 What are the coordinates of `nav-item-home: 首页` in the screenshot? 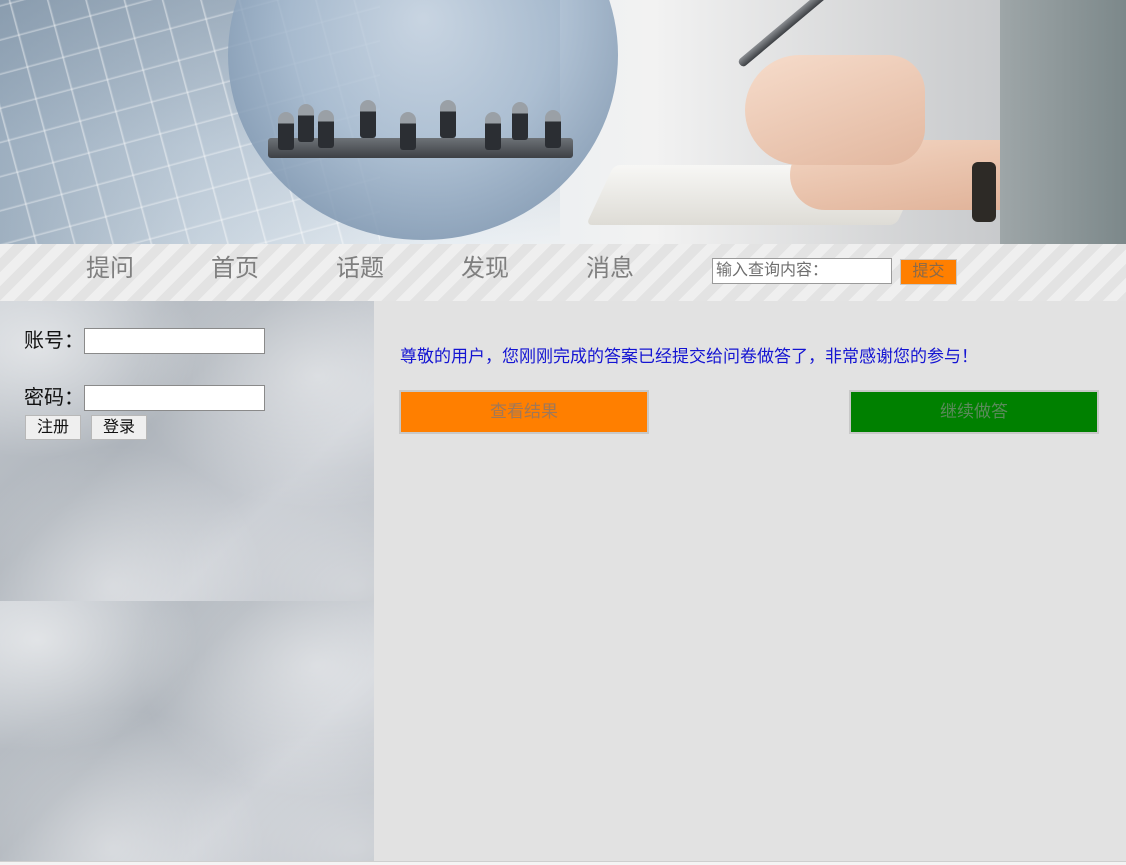 It's located at (235, 269).